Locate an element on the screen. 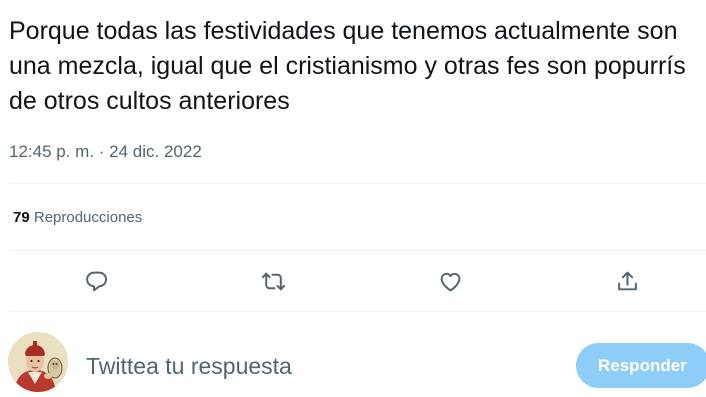 This screenshot has height=397, width=706. like-button is located at coordinates (450, 281).